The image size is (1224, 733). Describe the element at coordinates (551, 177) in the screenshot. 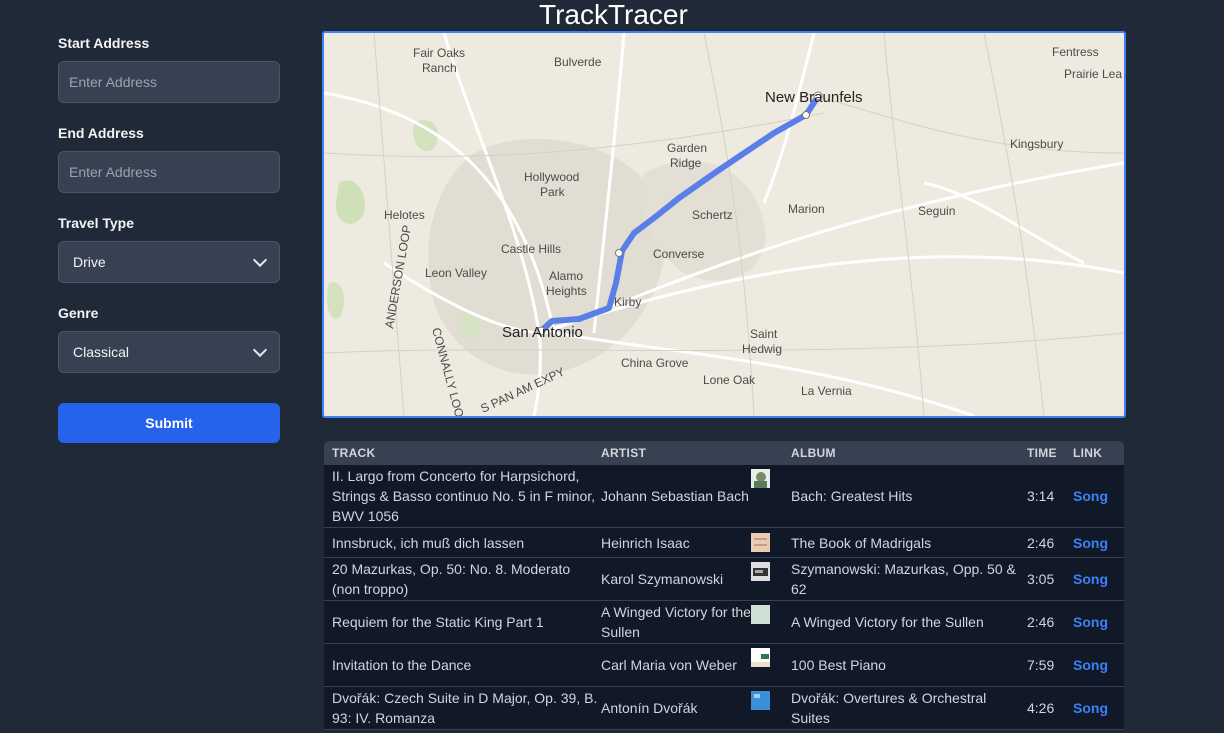

I see `map-label: Hollywood` at that location.